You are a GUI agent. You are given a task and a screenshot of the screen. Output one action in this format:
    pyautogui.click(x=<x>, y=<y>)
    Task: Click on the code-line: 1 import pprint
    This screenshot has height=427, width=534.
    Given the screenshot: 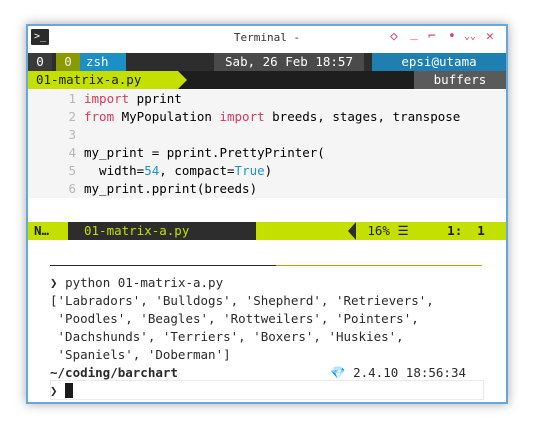 What is the action you would take?
    pyautogui.click(x=267, y=99)
    